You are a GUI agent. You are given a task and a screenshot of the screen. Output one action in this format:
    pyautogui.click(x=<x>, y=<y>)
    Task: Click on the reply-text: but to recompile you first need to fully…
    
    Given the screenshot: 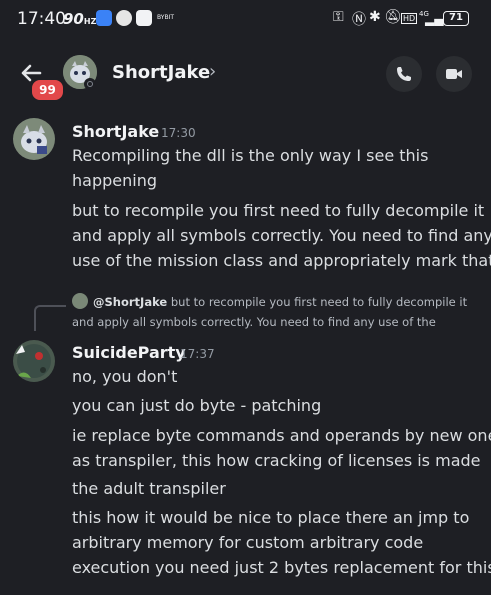 What is the action you would take?
    pyautogui.click(x=317, y=302)
    